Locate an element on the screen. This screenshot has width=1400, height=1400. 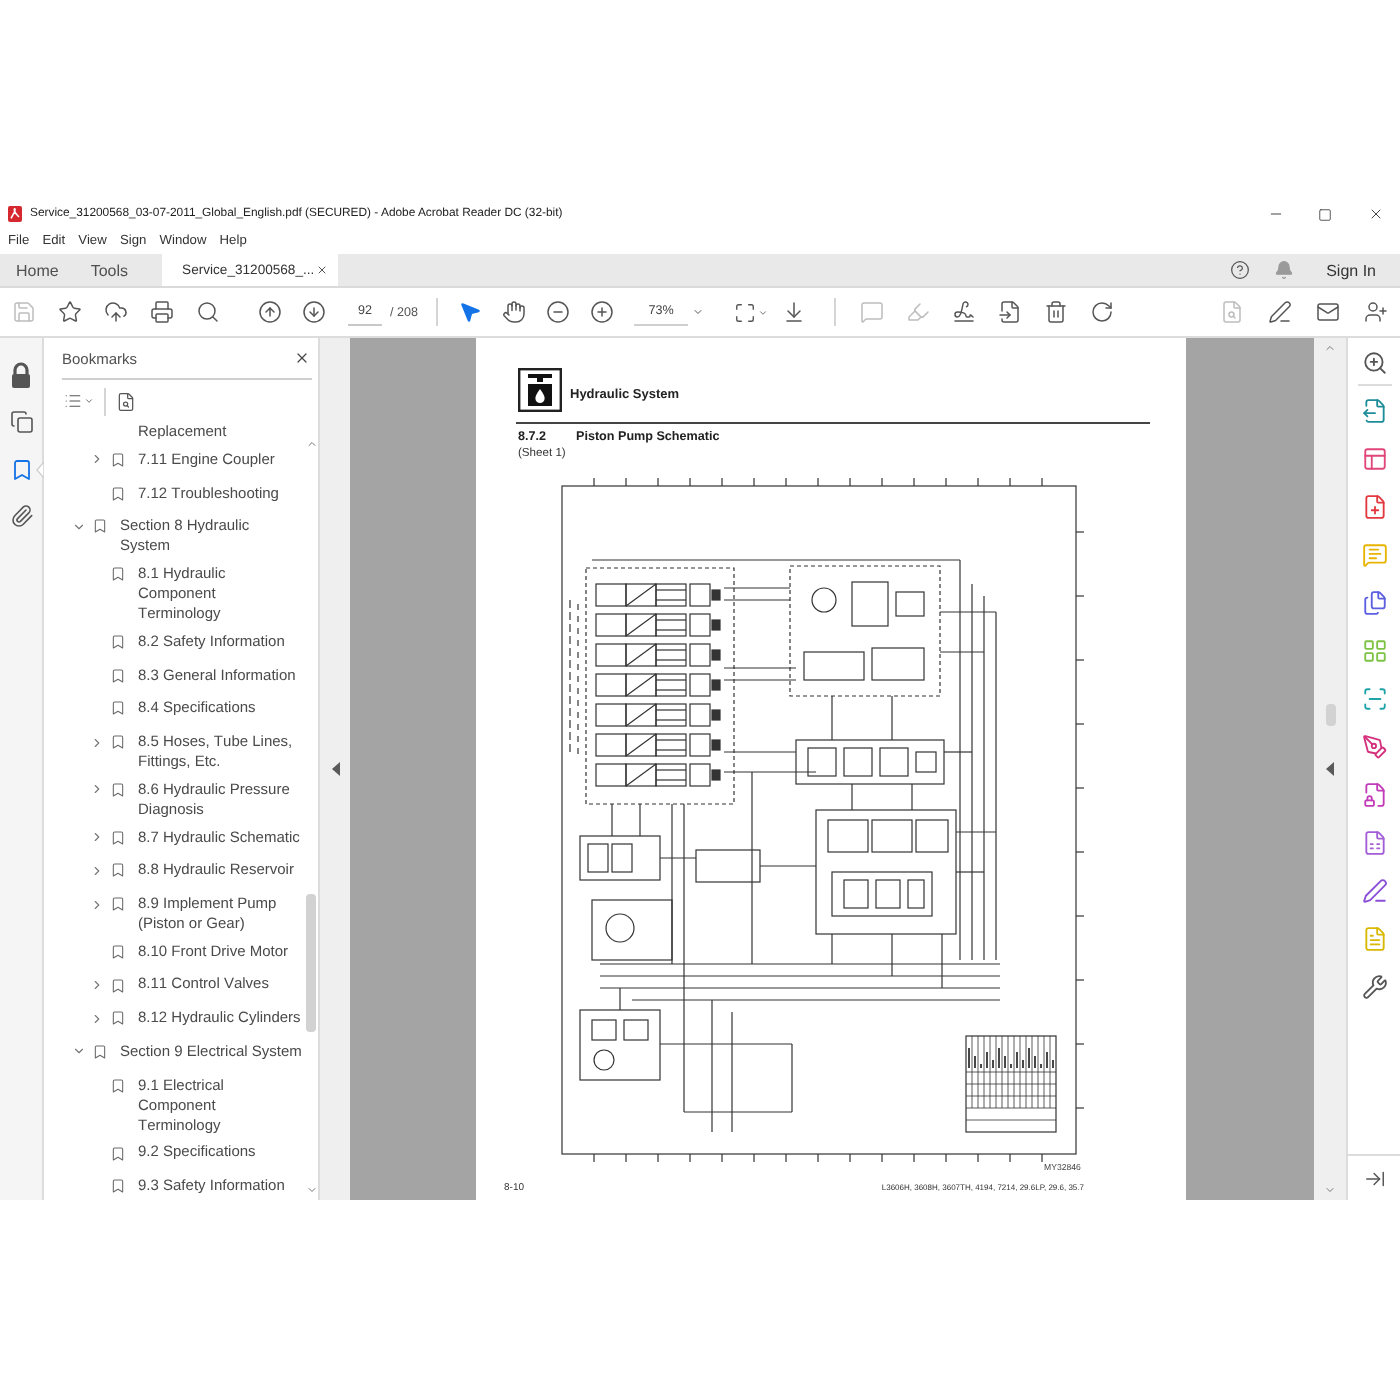
bell-icon is located at coordinates (1284, 270).